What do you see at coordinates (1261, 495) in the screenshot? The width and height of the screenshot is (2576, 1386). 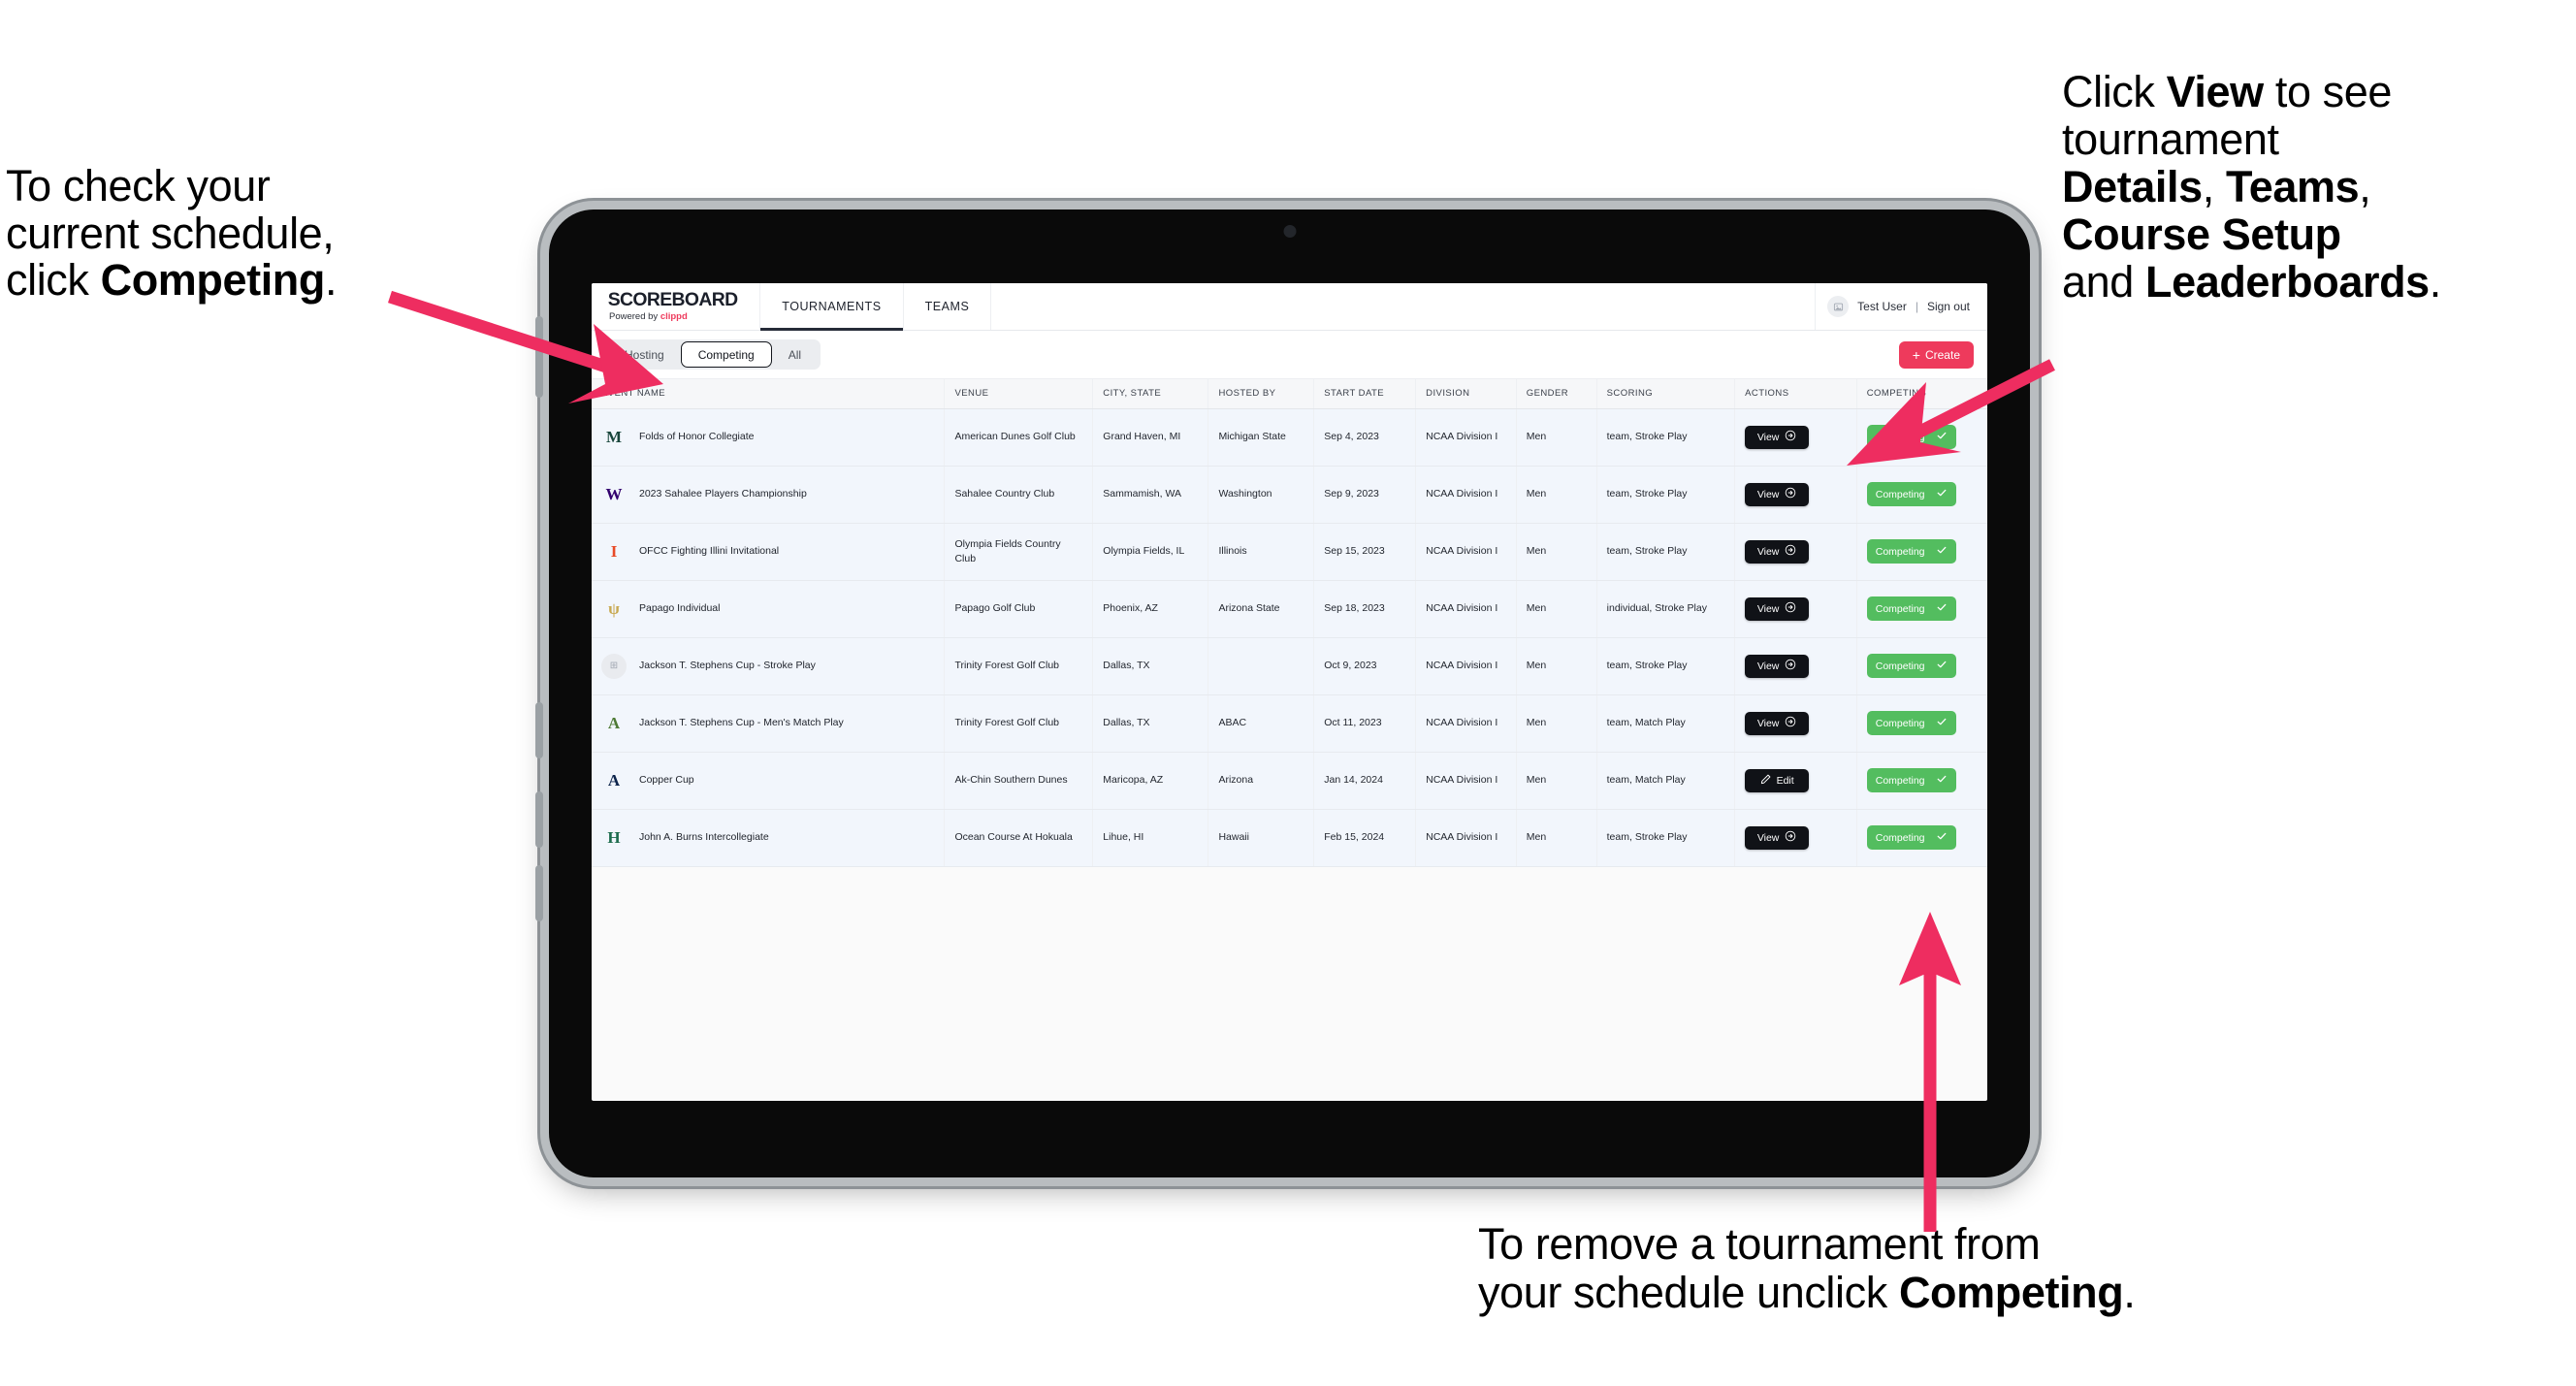 I see `cell-hosted-by: Washington` at bounding box center [1261, 495].